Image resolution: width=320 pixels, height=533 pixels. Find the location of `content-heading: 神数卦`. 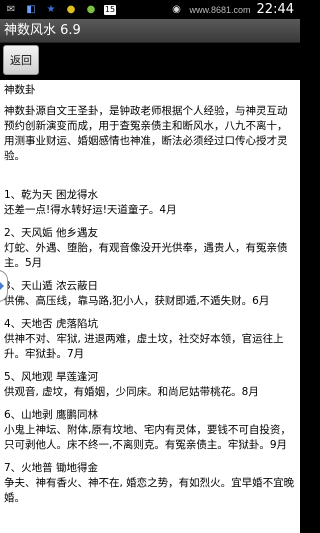

content-heading: 神数卦 is located at coordinates (20, 90).